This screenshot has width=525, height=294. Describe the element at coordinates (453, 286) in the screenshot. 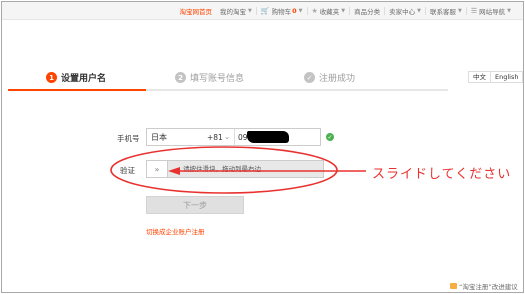

I see `feedback-icon` at that location.